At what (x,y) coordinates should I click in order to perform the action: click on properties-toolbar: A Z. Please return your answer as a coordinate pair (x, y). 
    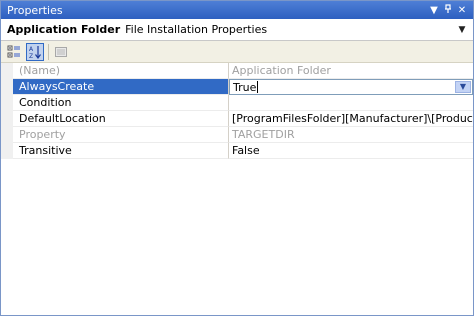
    Looking at the image, I should click on (237, 52).